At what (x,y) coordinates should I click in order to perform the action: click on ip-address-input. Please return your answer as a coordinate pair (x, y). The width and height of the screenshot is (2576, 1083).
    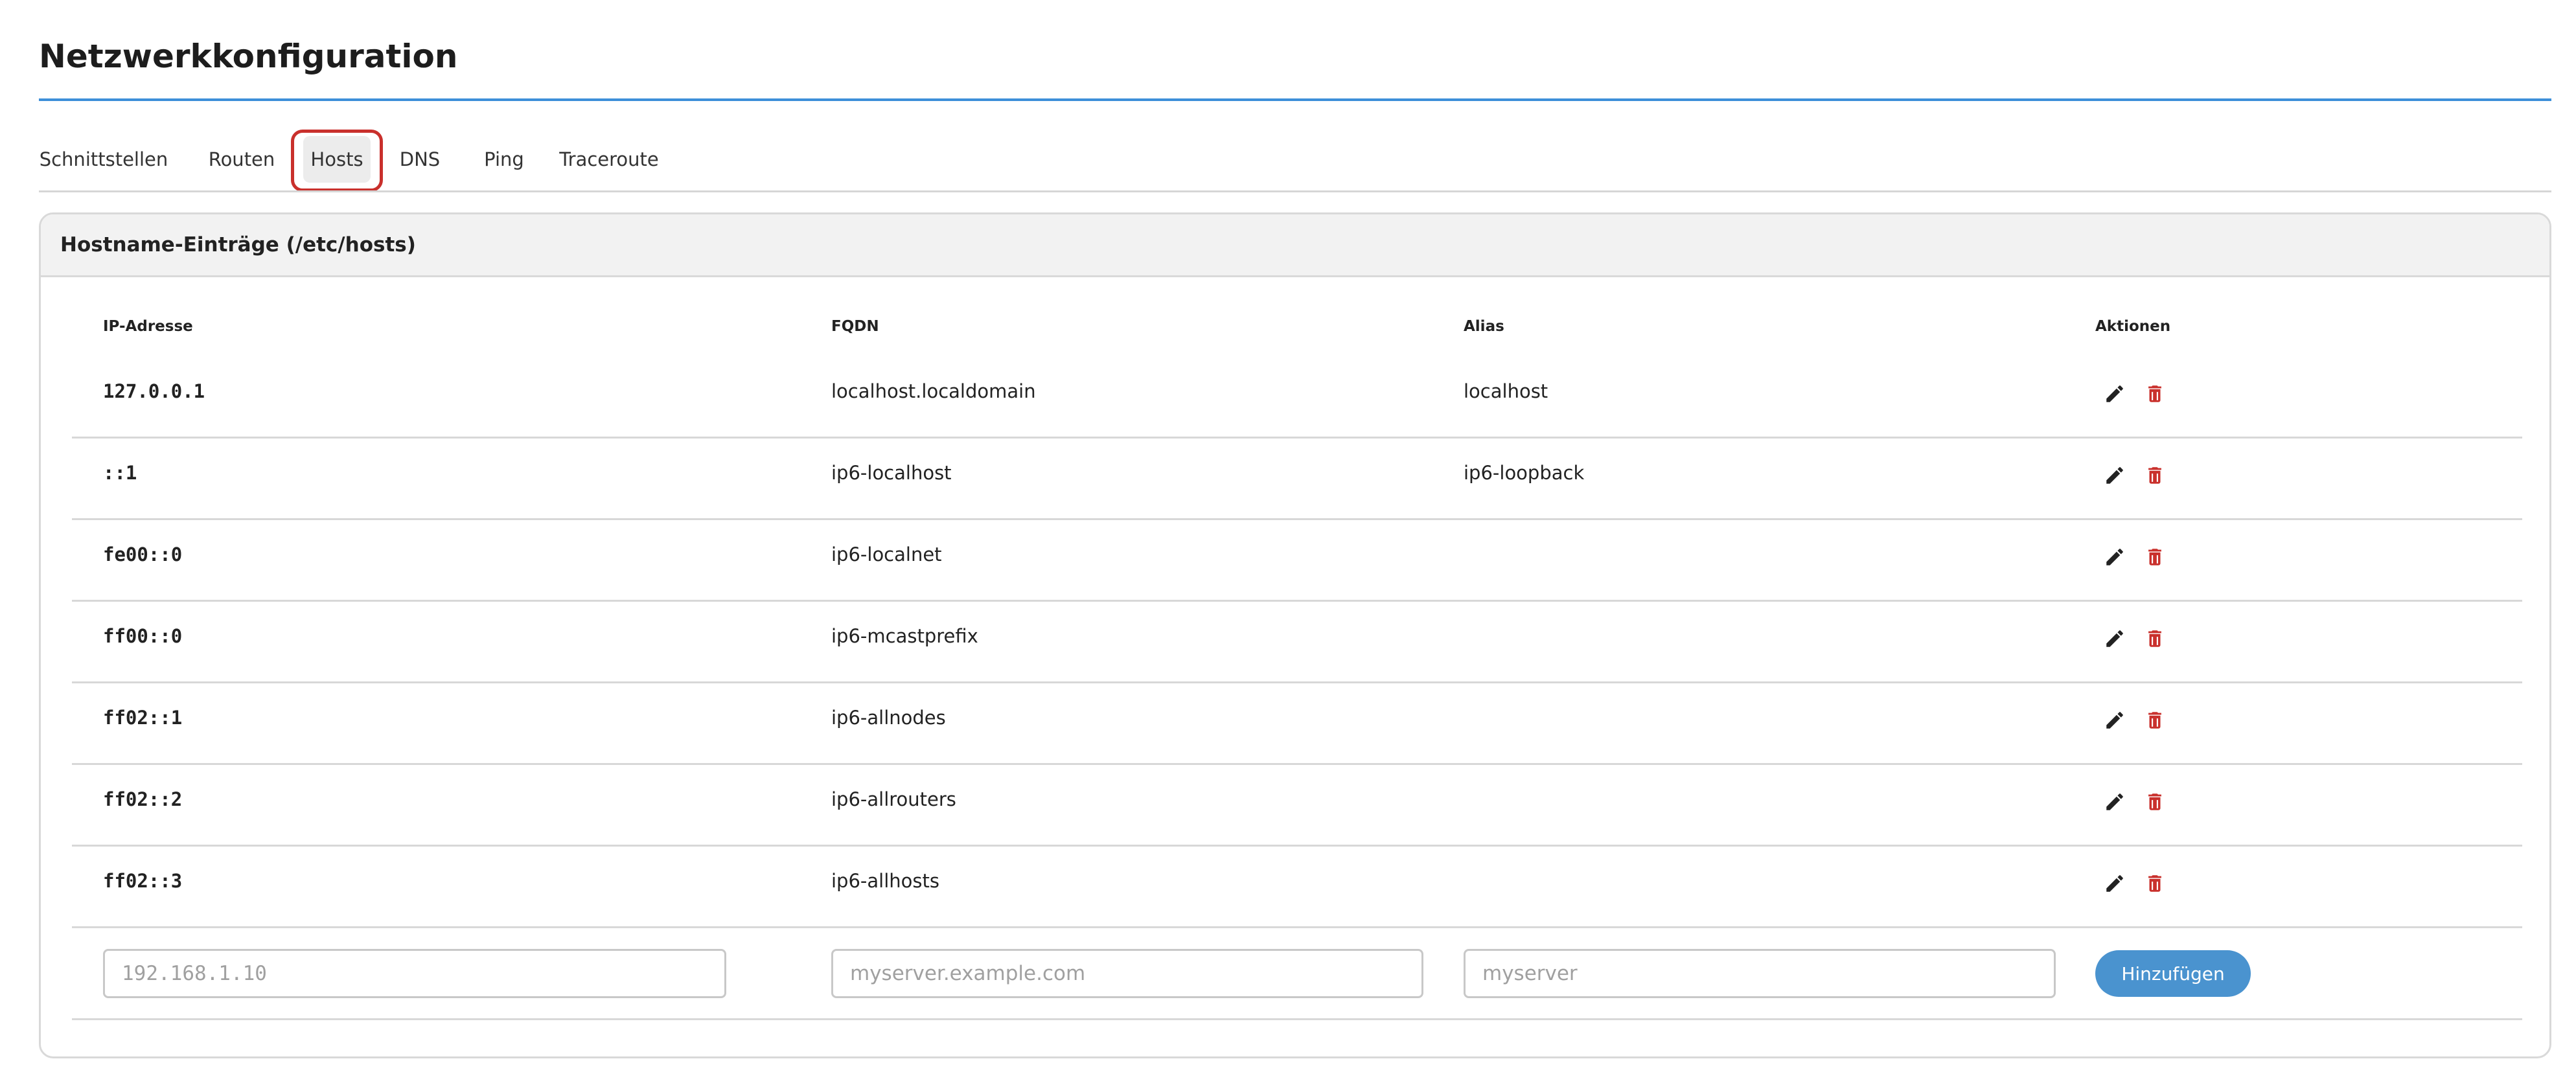
    Looking at the image, I should click on (414, 973).